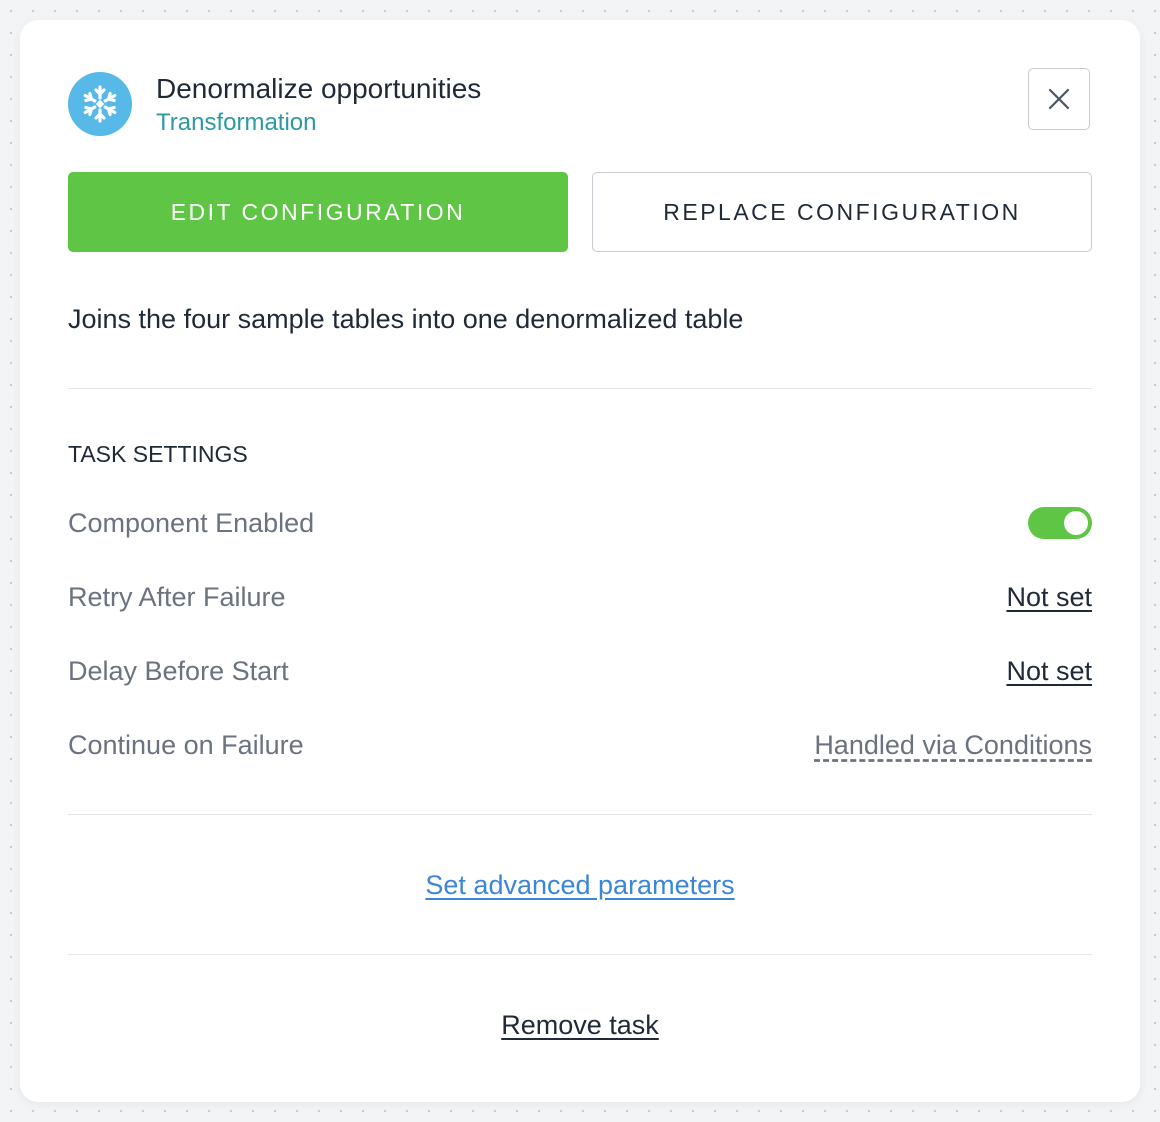 This screenshot has height=1122, width=1160. I want to click on close-button, so click(1059, 99).